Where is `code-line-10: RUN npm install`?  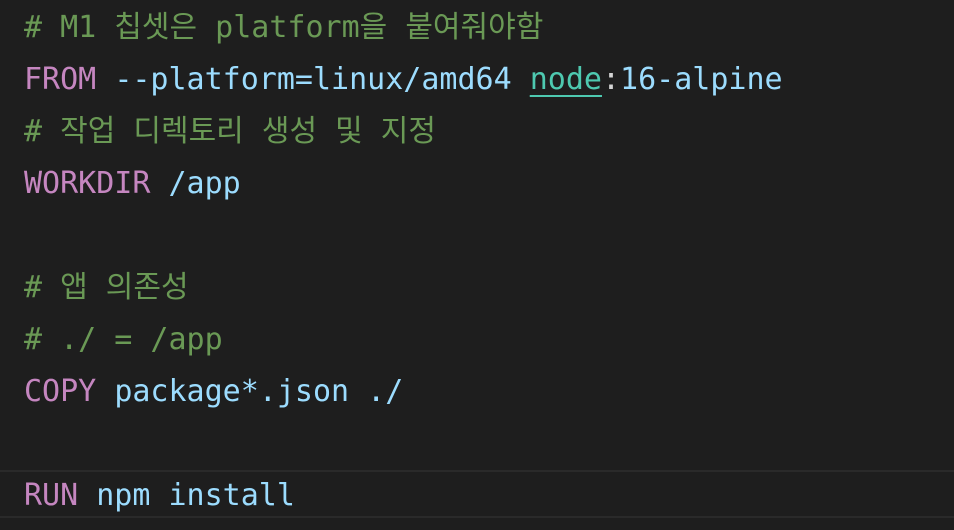 code-line-10: RUN npm install is located at coordinates (159, 496).